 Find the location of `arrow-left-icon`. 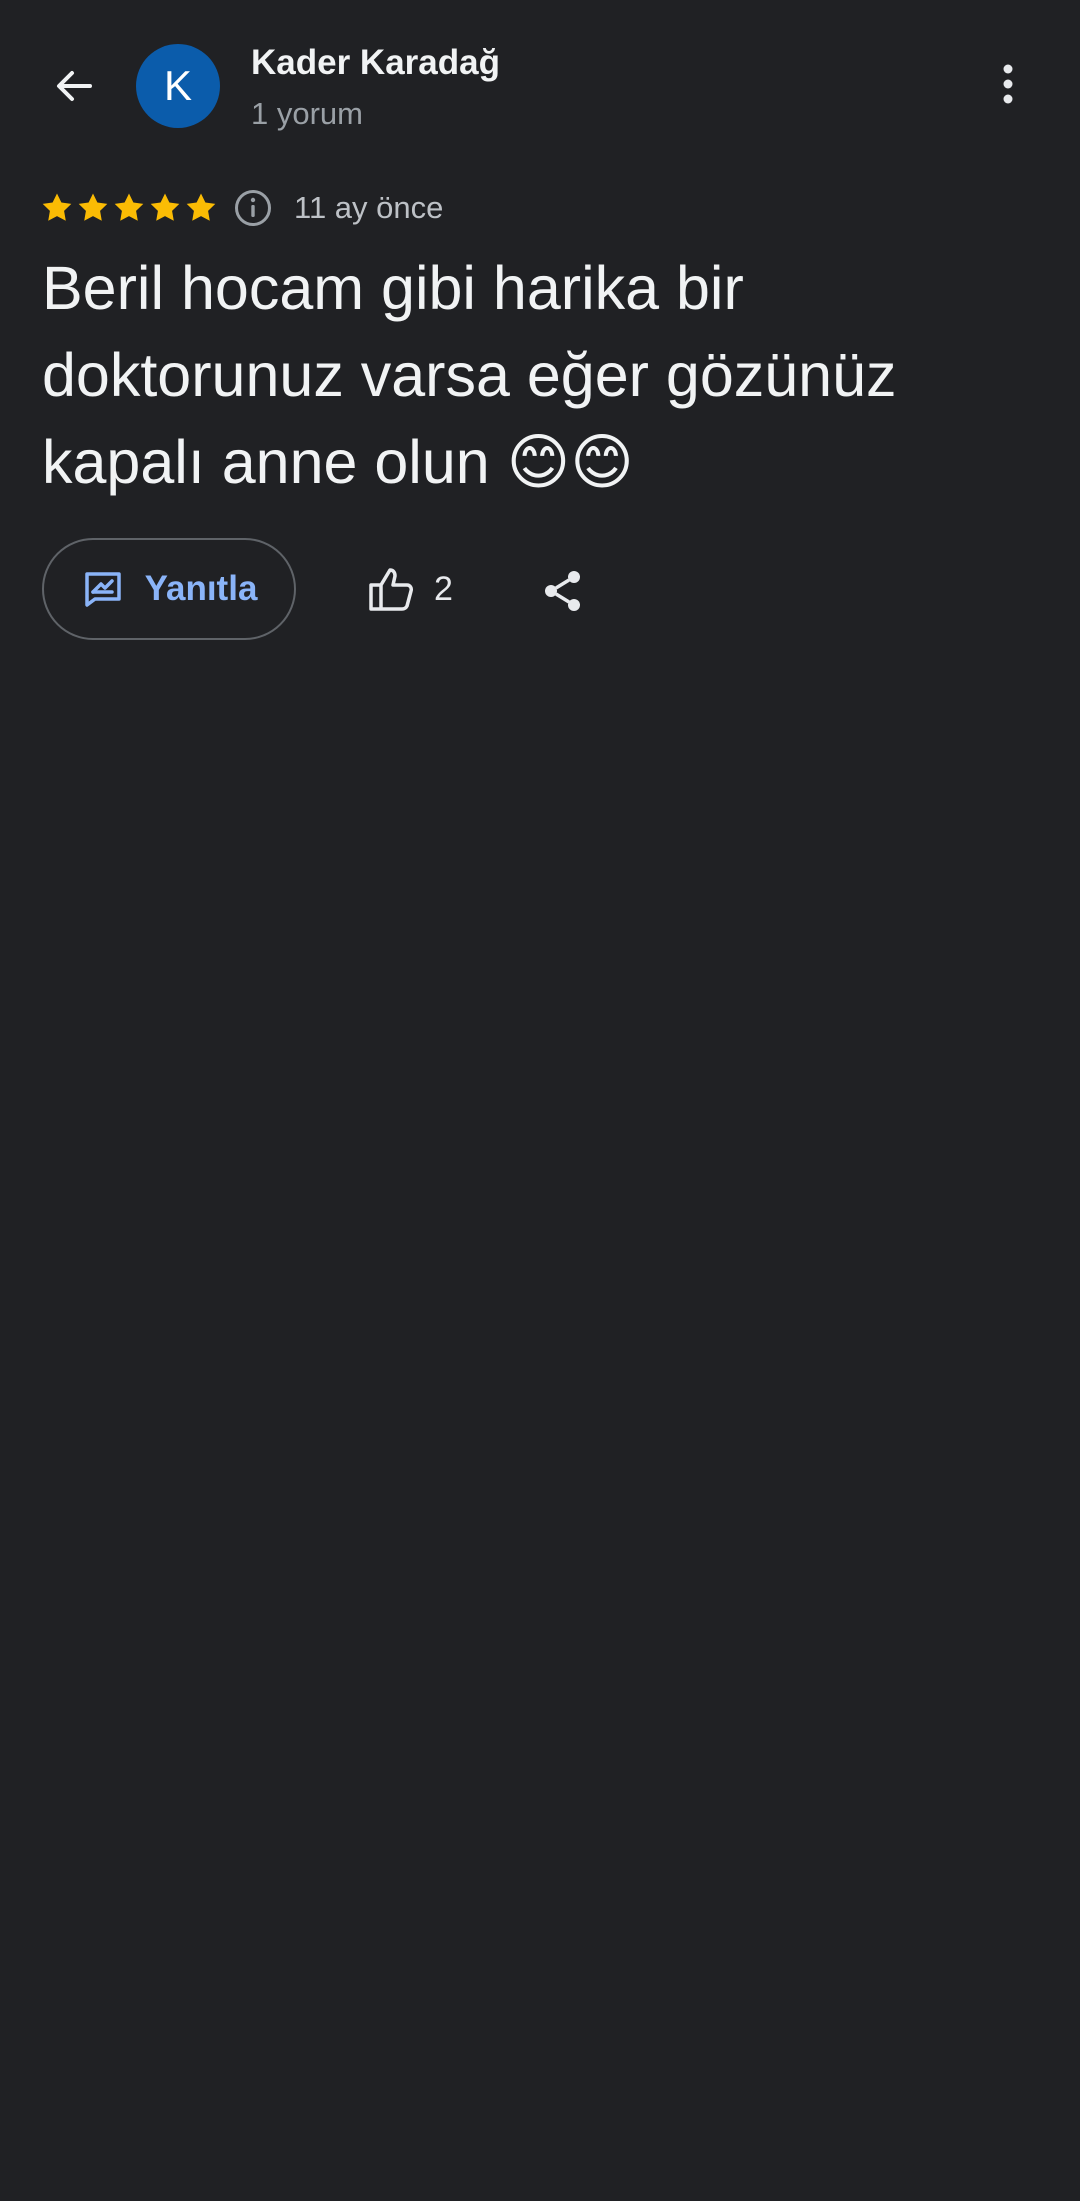

arrow-left-icon is located at coordinates (74, 86).